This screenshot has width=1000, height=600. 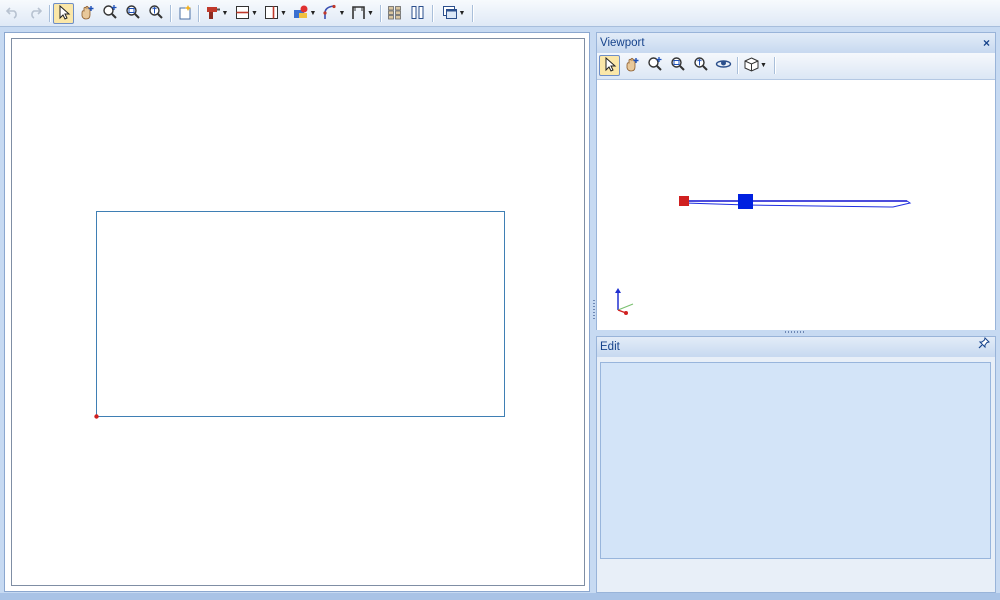 I want to click on new-element-icon, so click(x=185, y=13).